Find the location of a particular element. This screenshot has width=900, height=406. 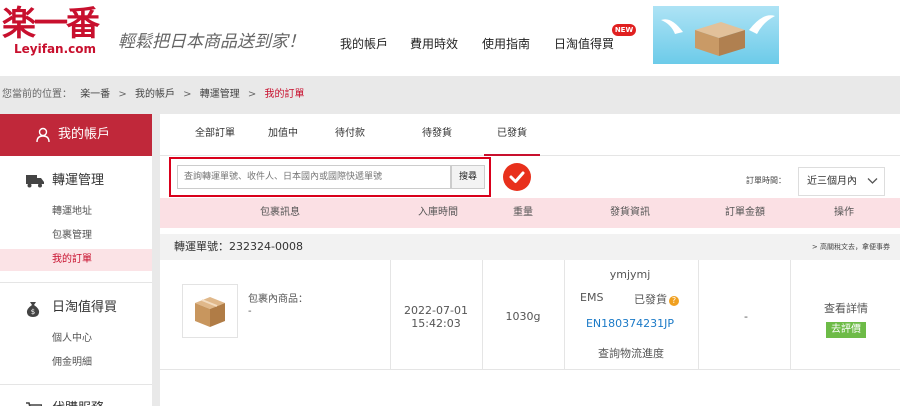

column-warehouse-time: 入庫時間 is located at coordinates (438, 212).